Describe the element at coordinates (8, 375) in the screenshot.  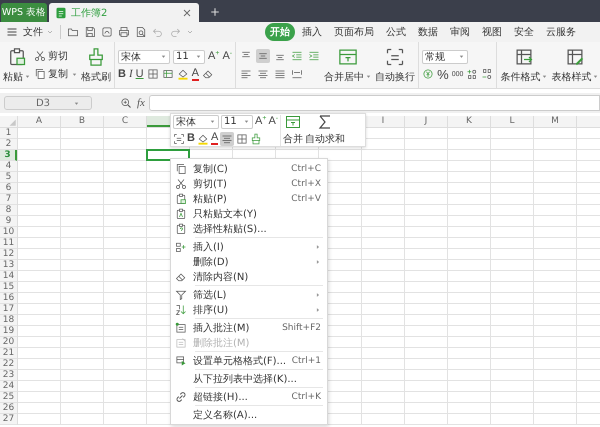
I see `row-header: 23` at that location.